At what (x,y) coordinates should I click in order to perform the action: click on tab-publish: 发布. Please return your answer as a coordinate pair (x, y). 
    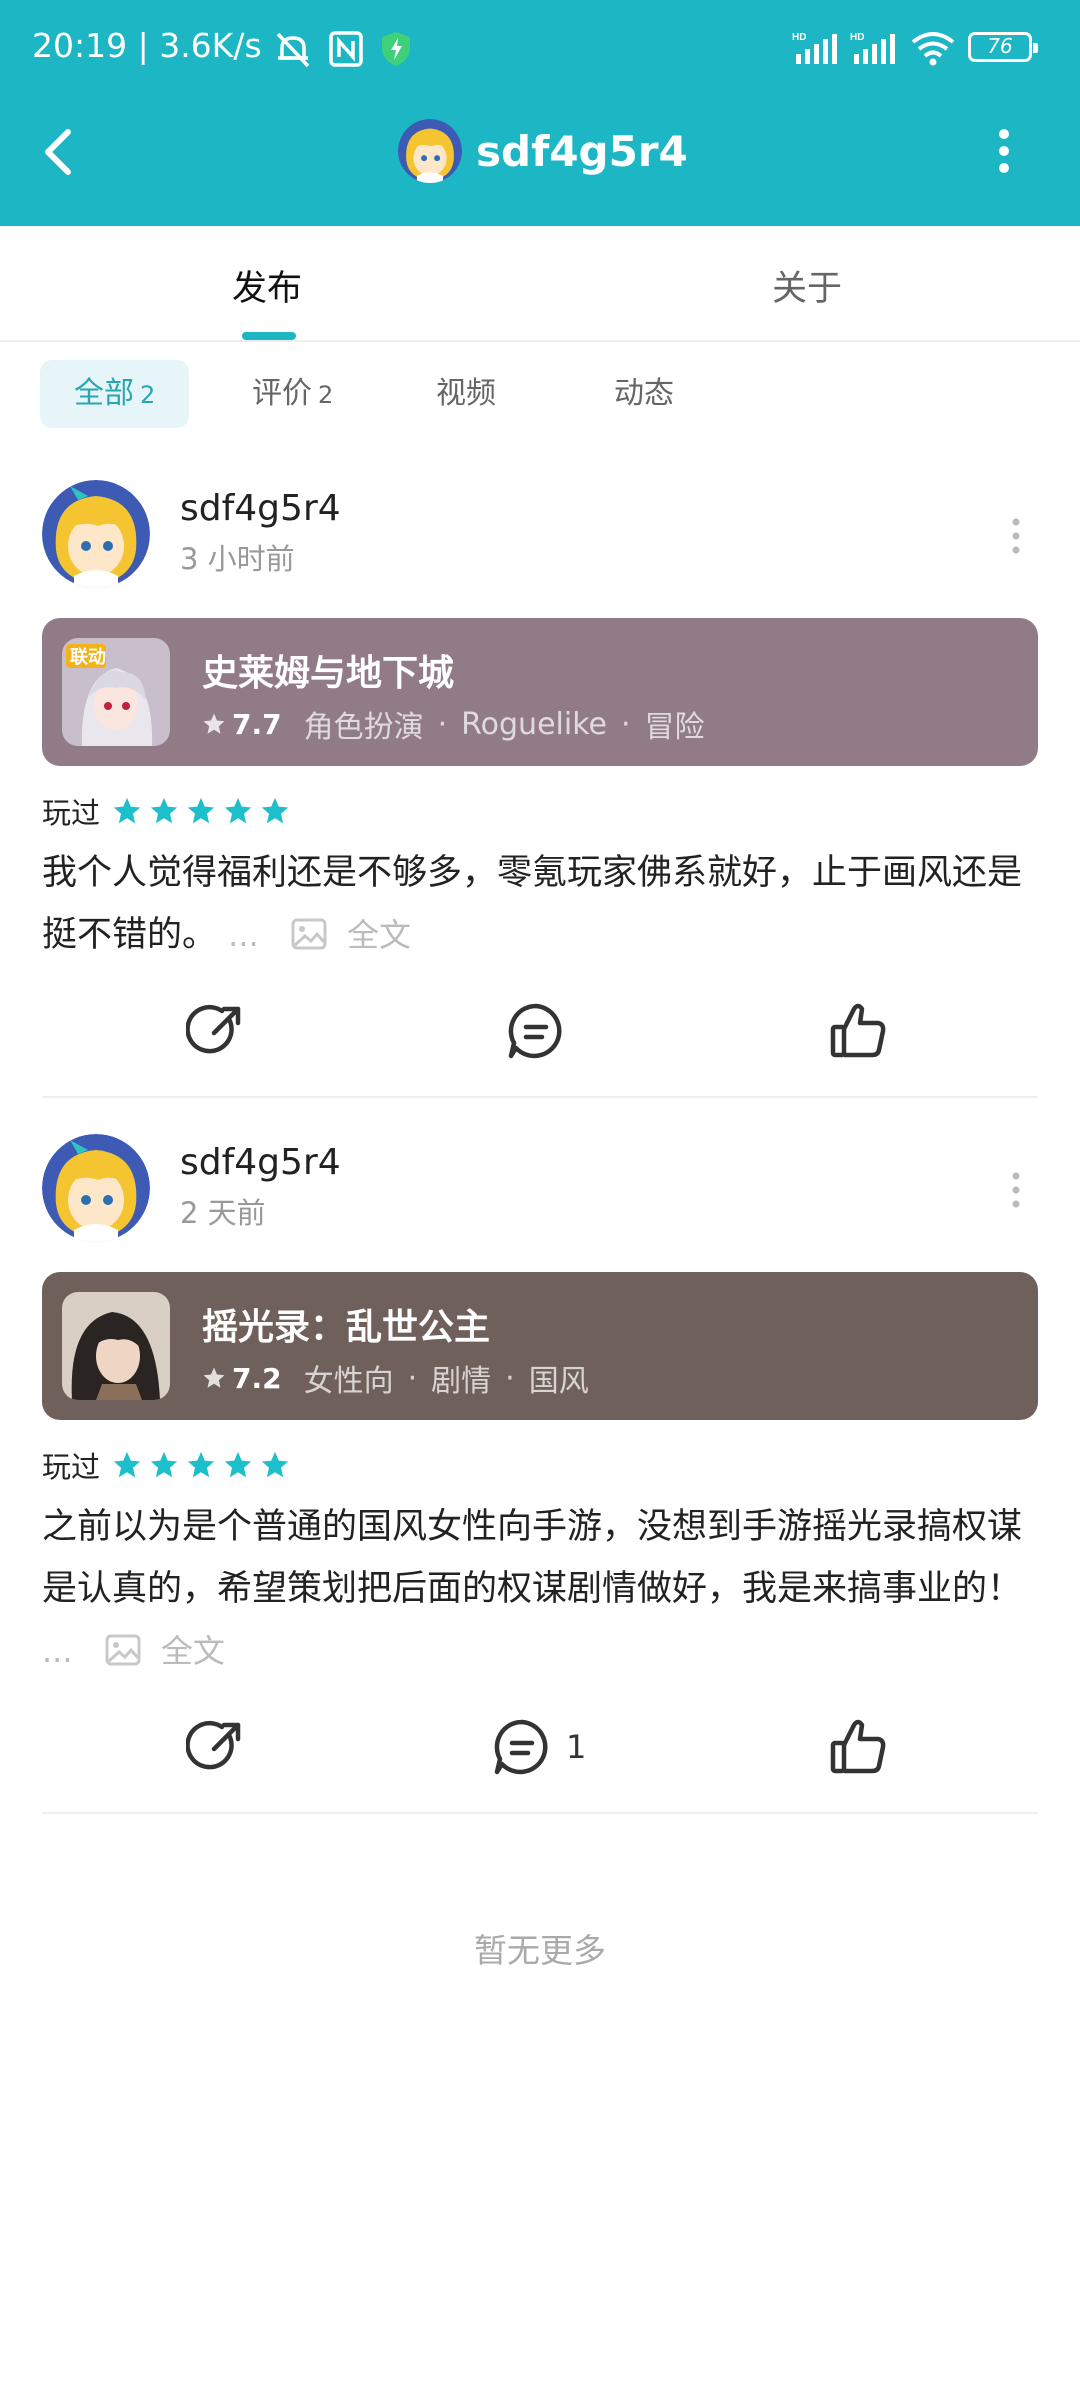
    Looking at the image, I should click on (267, 285).